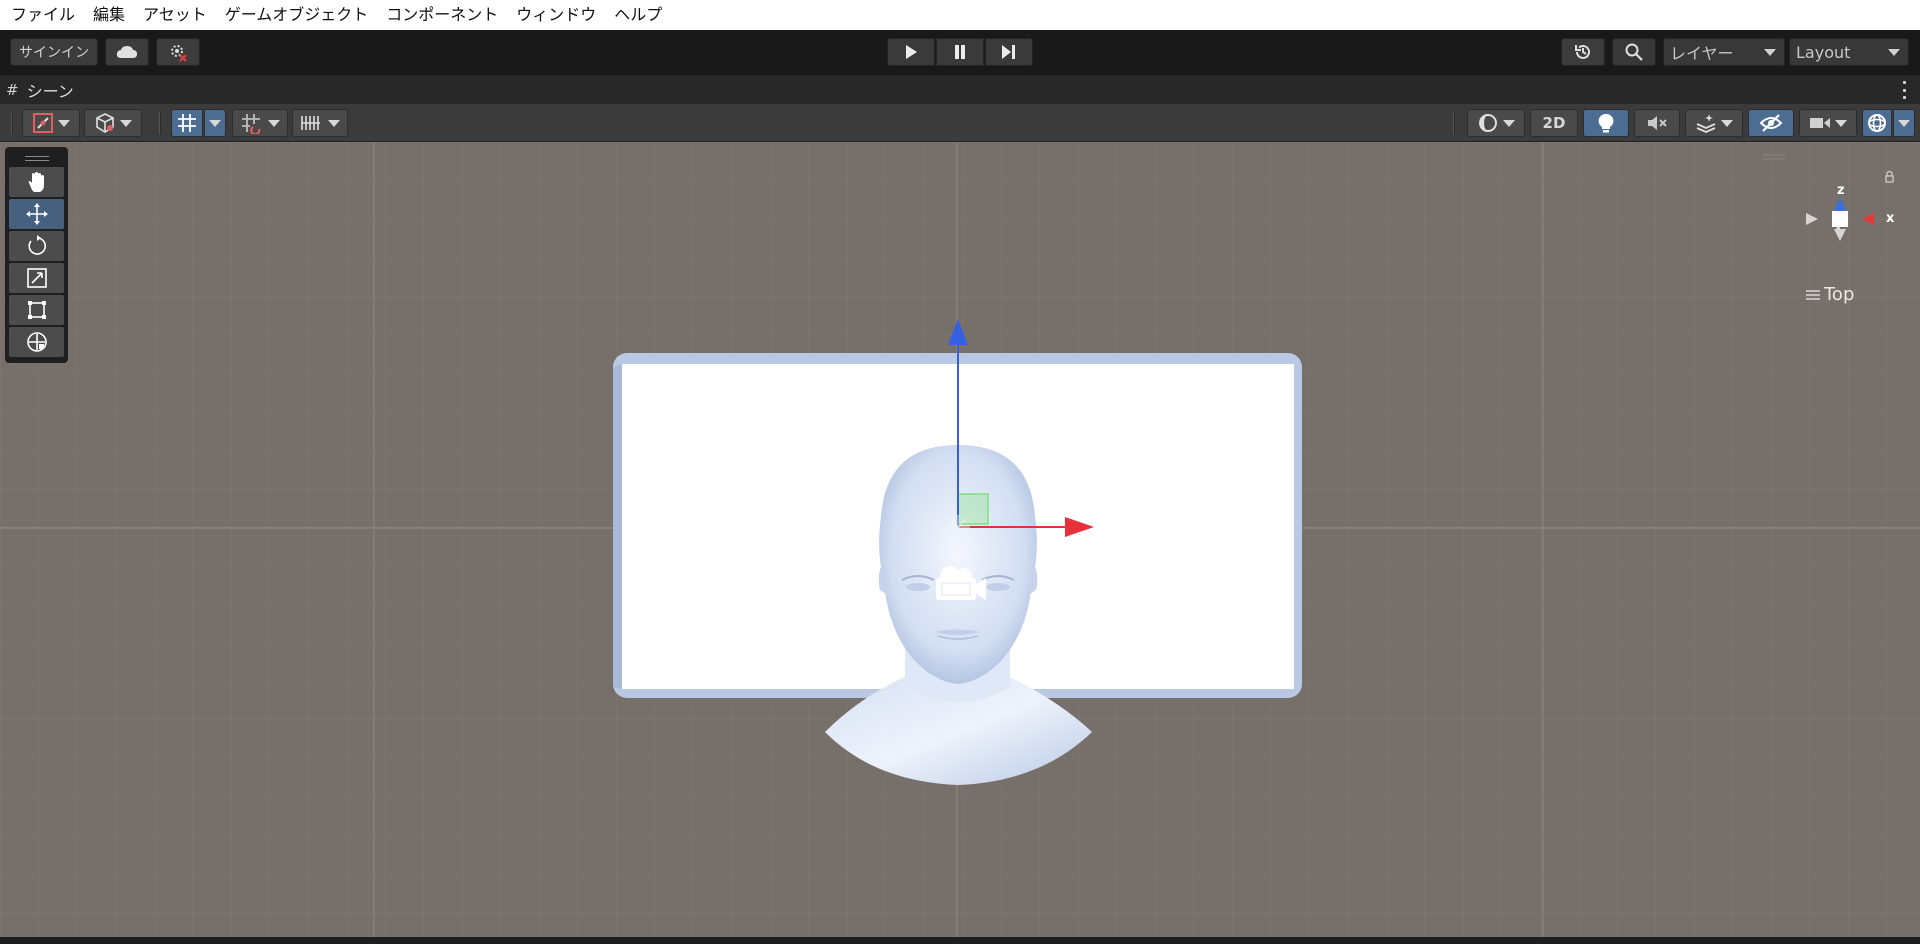  What do you see at coordinates (1877, 123) in the screenshot?
I see `gizmos-toggle` at bounding box center [1877, 123].